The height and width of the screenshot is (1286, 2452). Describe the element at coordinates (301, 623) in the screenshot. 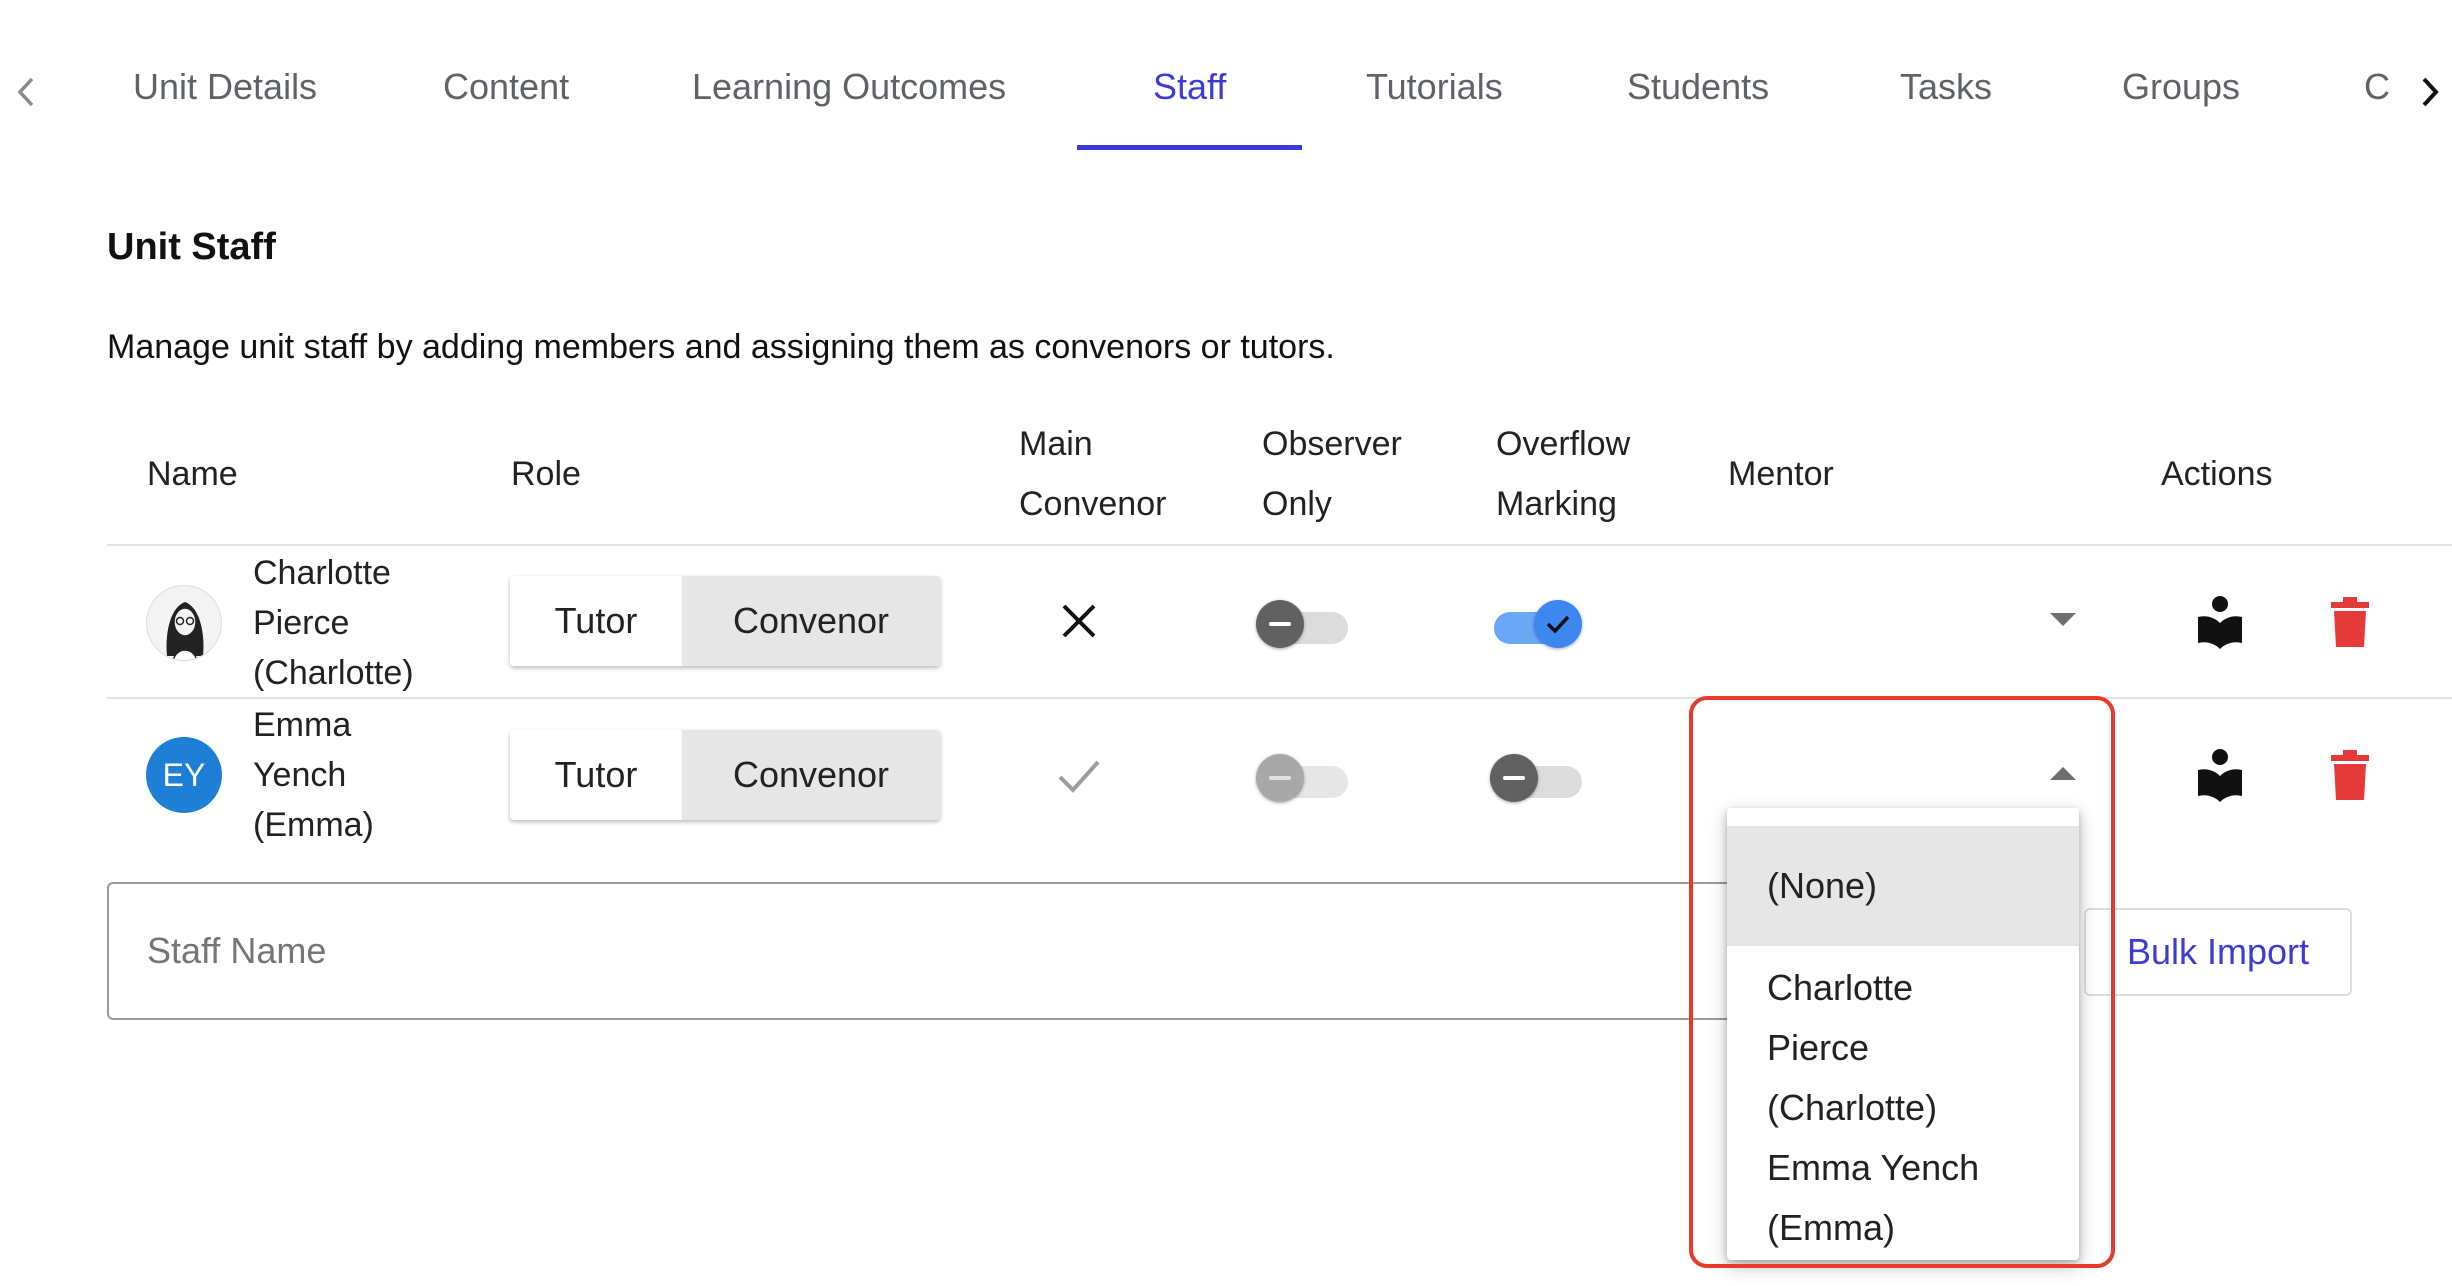

I see `staff-name-line2: Pierce` at that location.